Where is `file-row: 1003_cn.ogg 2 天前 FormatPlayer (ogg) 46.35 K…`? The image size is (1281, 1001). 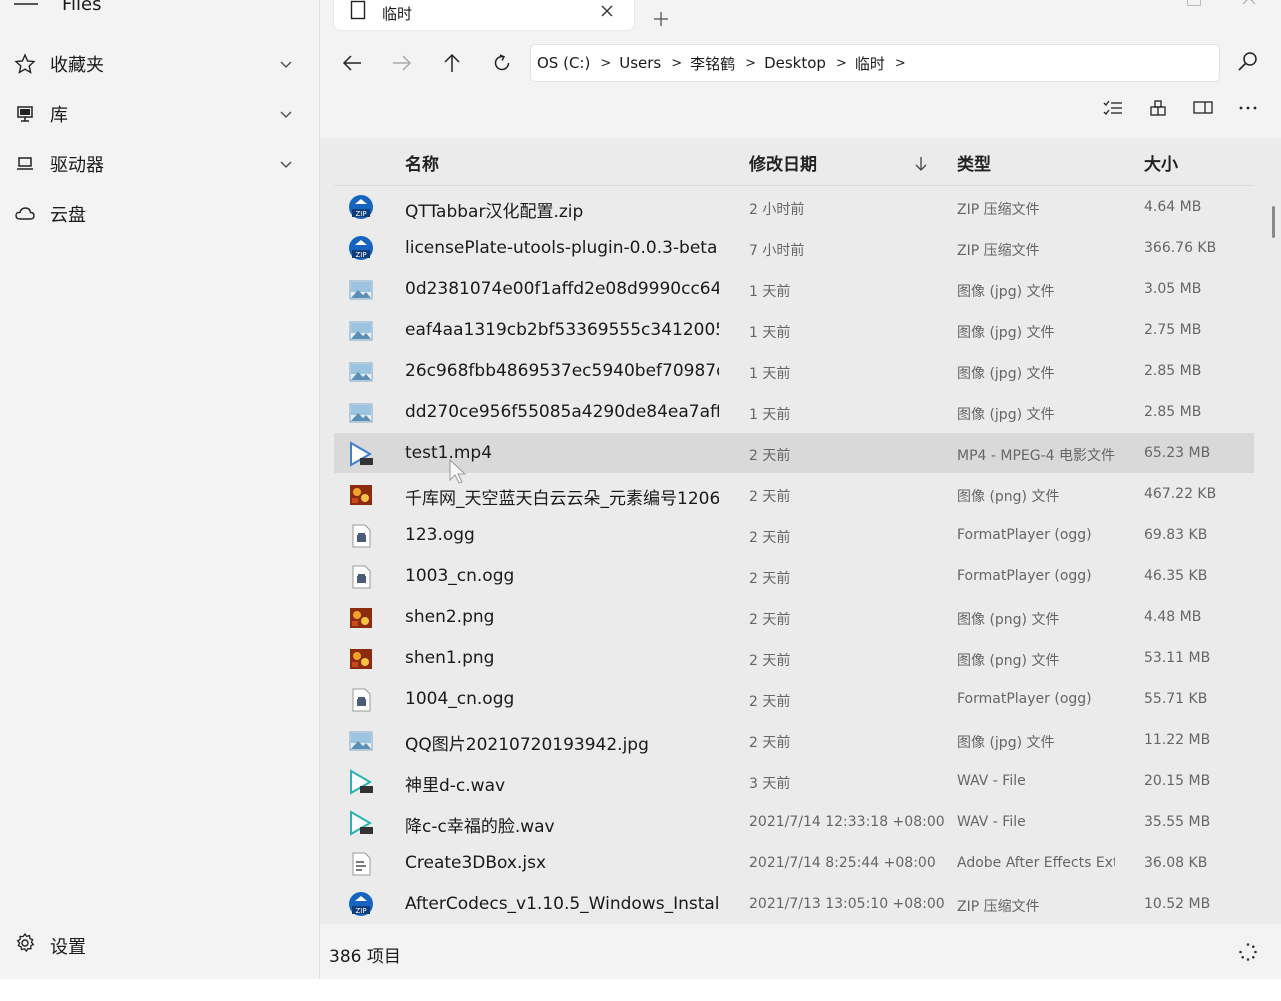
file-row: 1003_cn.ogg 2 天前 FormatPlayer (ogg) 46.35 K… is located at coordinates (794, 576).